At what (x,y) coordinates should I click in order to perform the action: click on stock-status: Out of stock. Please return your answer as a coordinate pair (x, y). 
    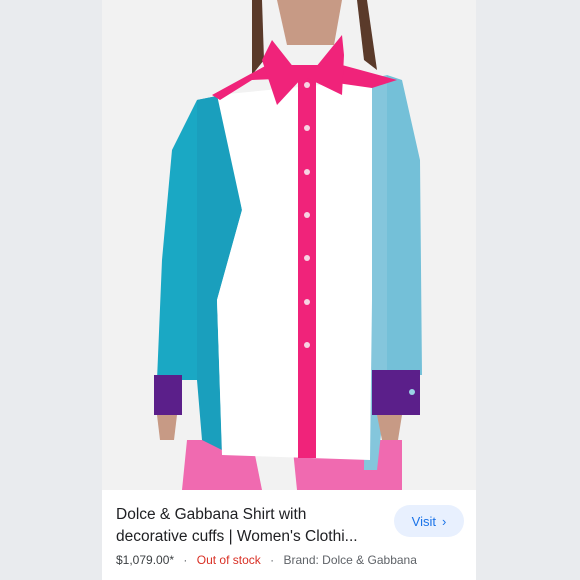
    Looking at the image, I should click on (228, 560).